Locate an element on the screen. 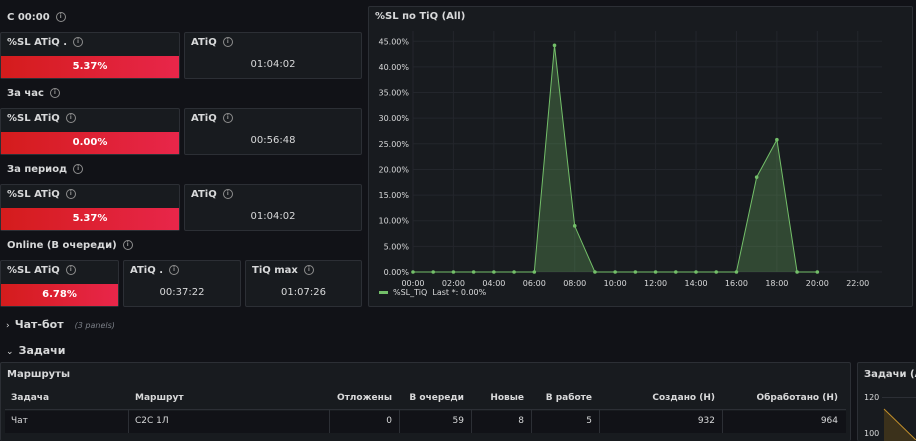  y-tick-label: 15.00% is located at coordinates (393, 195).